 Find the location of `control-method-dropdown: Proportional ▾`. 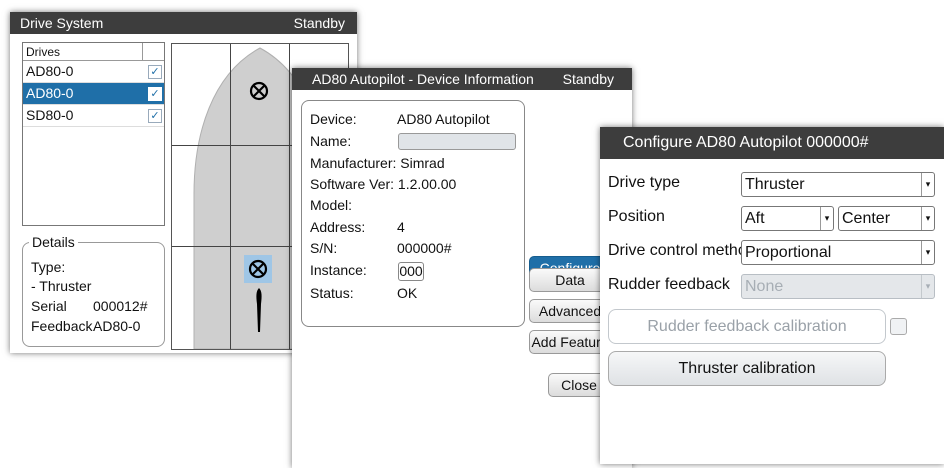

control-method-dropdown: Proportional ▾ is located at coordinates (838, 252).